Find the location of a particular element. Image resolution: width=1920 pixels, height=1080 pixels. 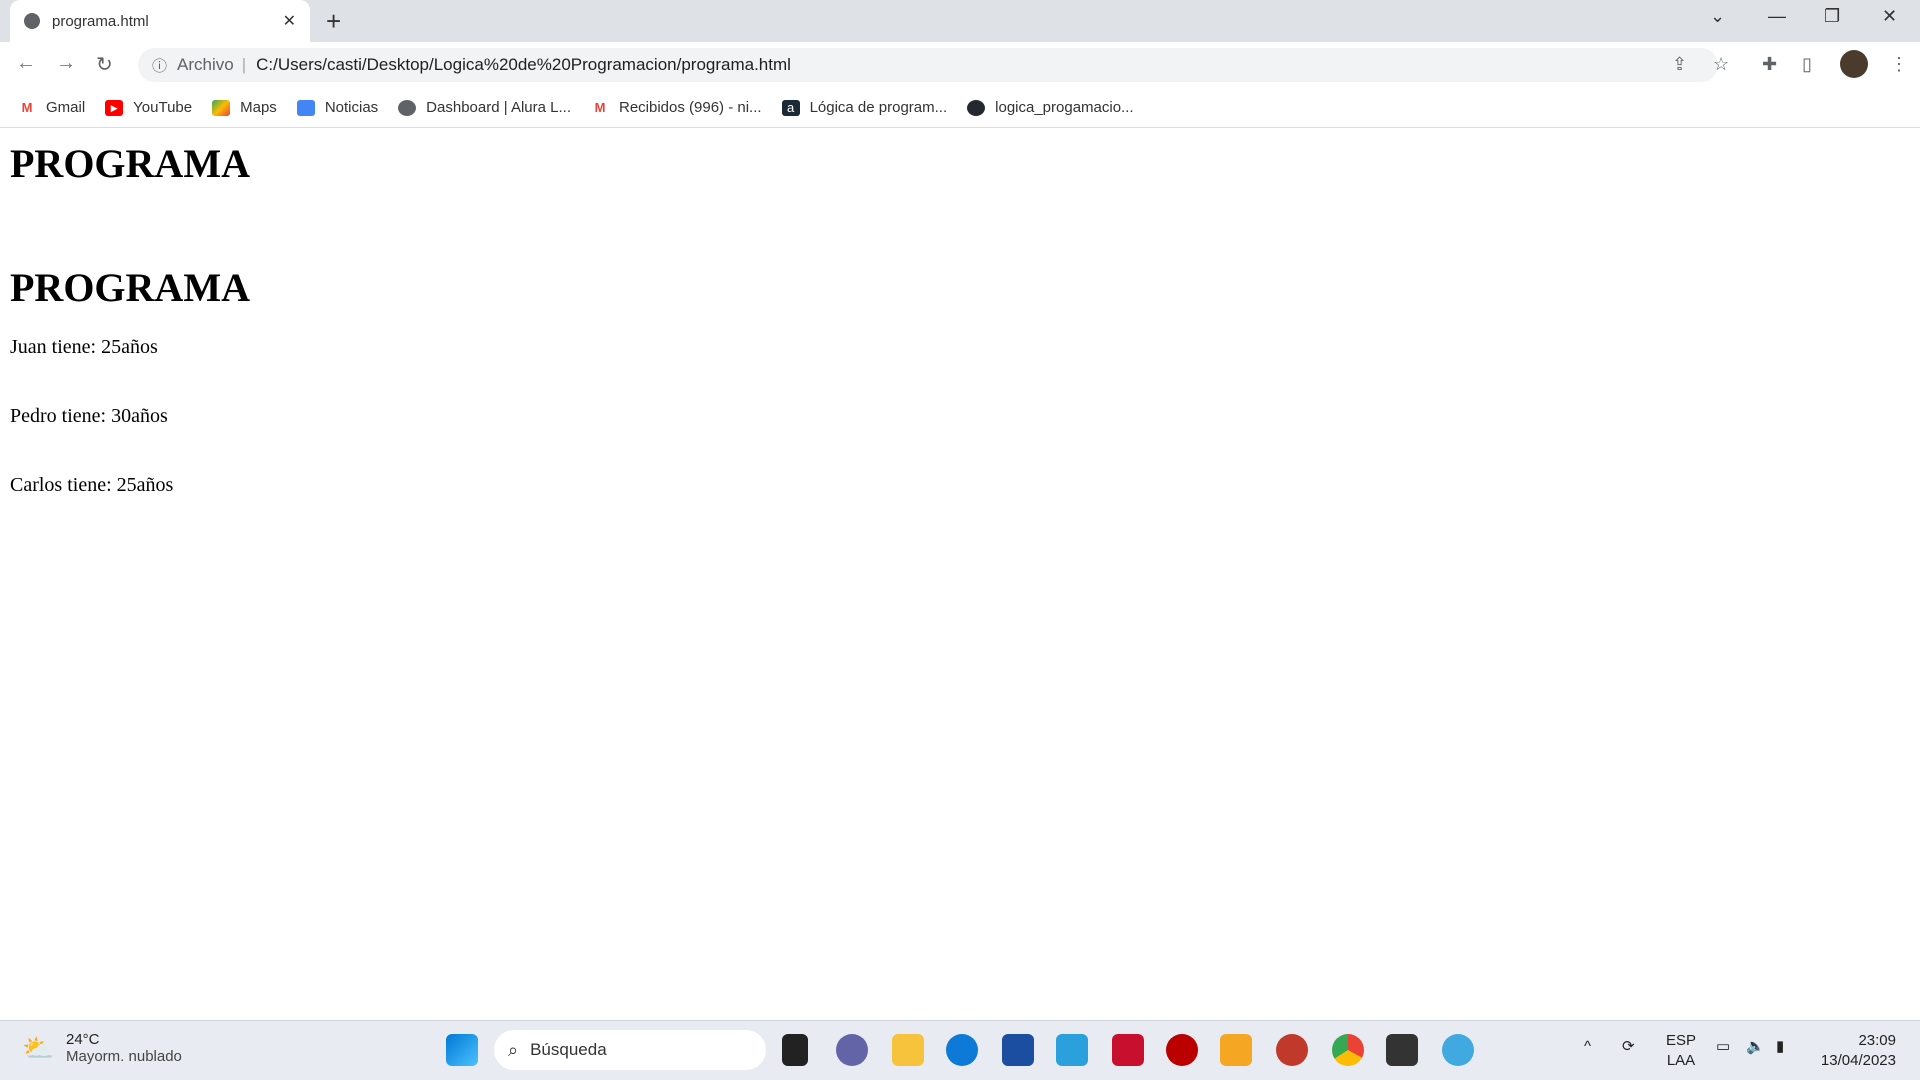

time: 23:09 is located at coordinates (1877, 1040).